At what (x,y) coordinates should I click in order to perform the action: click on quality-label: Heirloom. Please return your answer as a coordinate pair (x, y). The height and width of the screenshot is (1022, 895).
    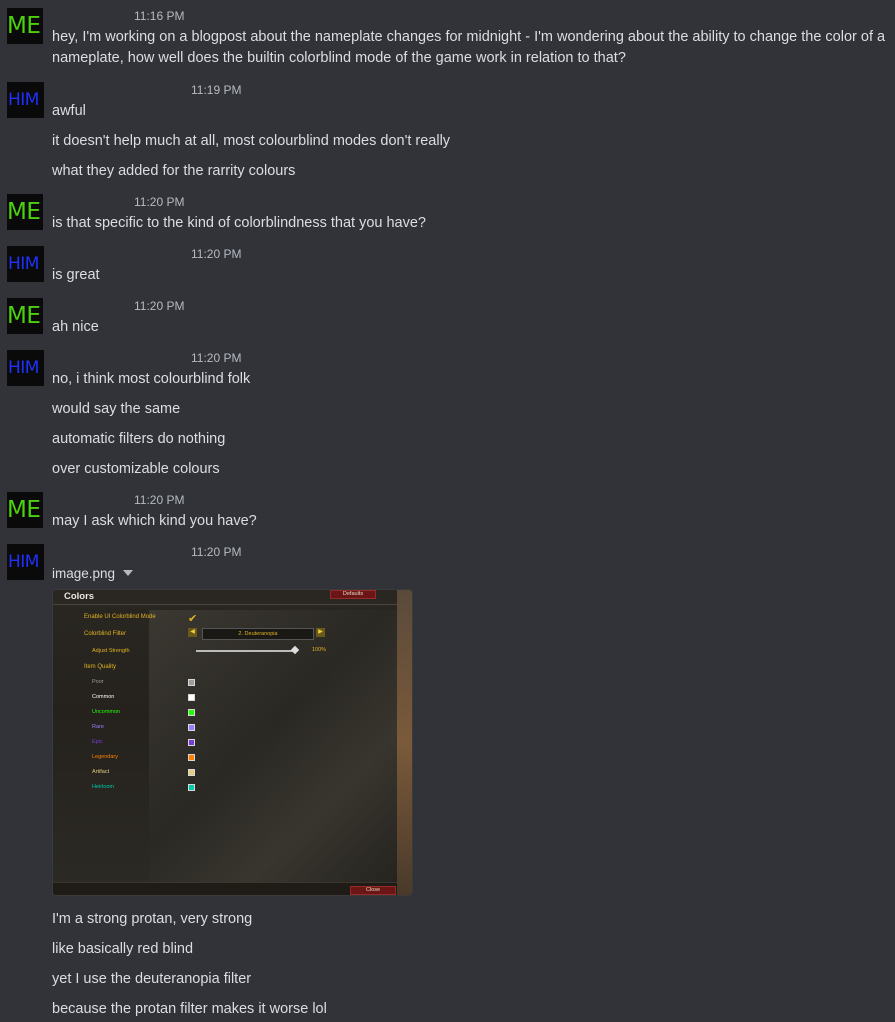
    Looking at the image, I should click on (103, 787).